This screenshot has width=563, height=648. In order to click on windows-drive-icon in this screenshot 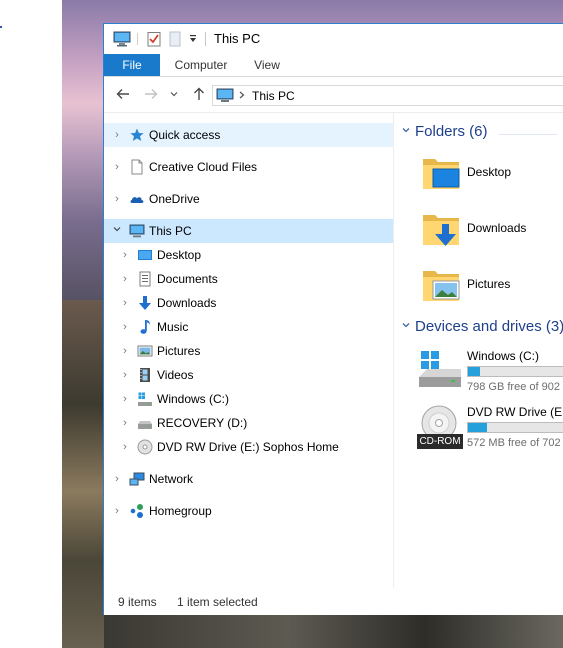, I will do `click(439, 372)`.